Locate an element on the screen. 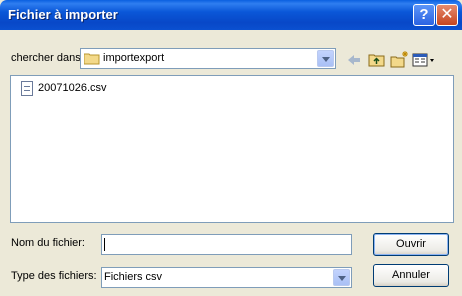 The image size is (462, 296). csv-file-icon is located at coordinates (27, 88).